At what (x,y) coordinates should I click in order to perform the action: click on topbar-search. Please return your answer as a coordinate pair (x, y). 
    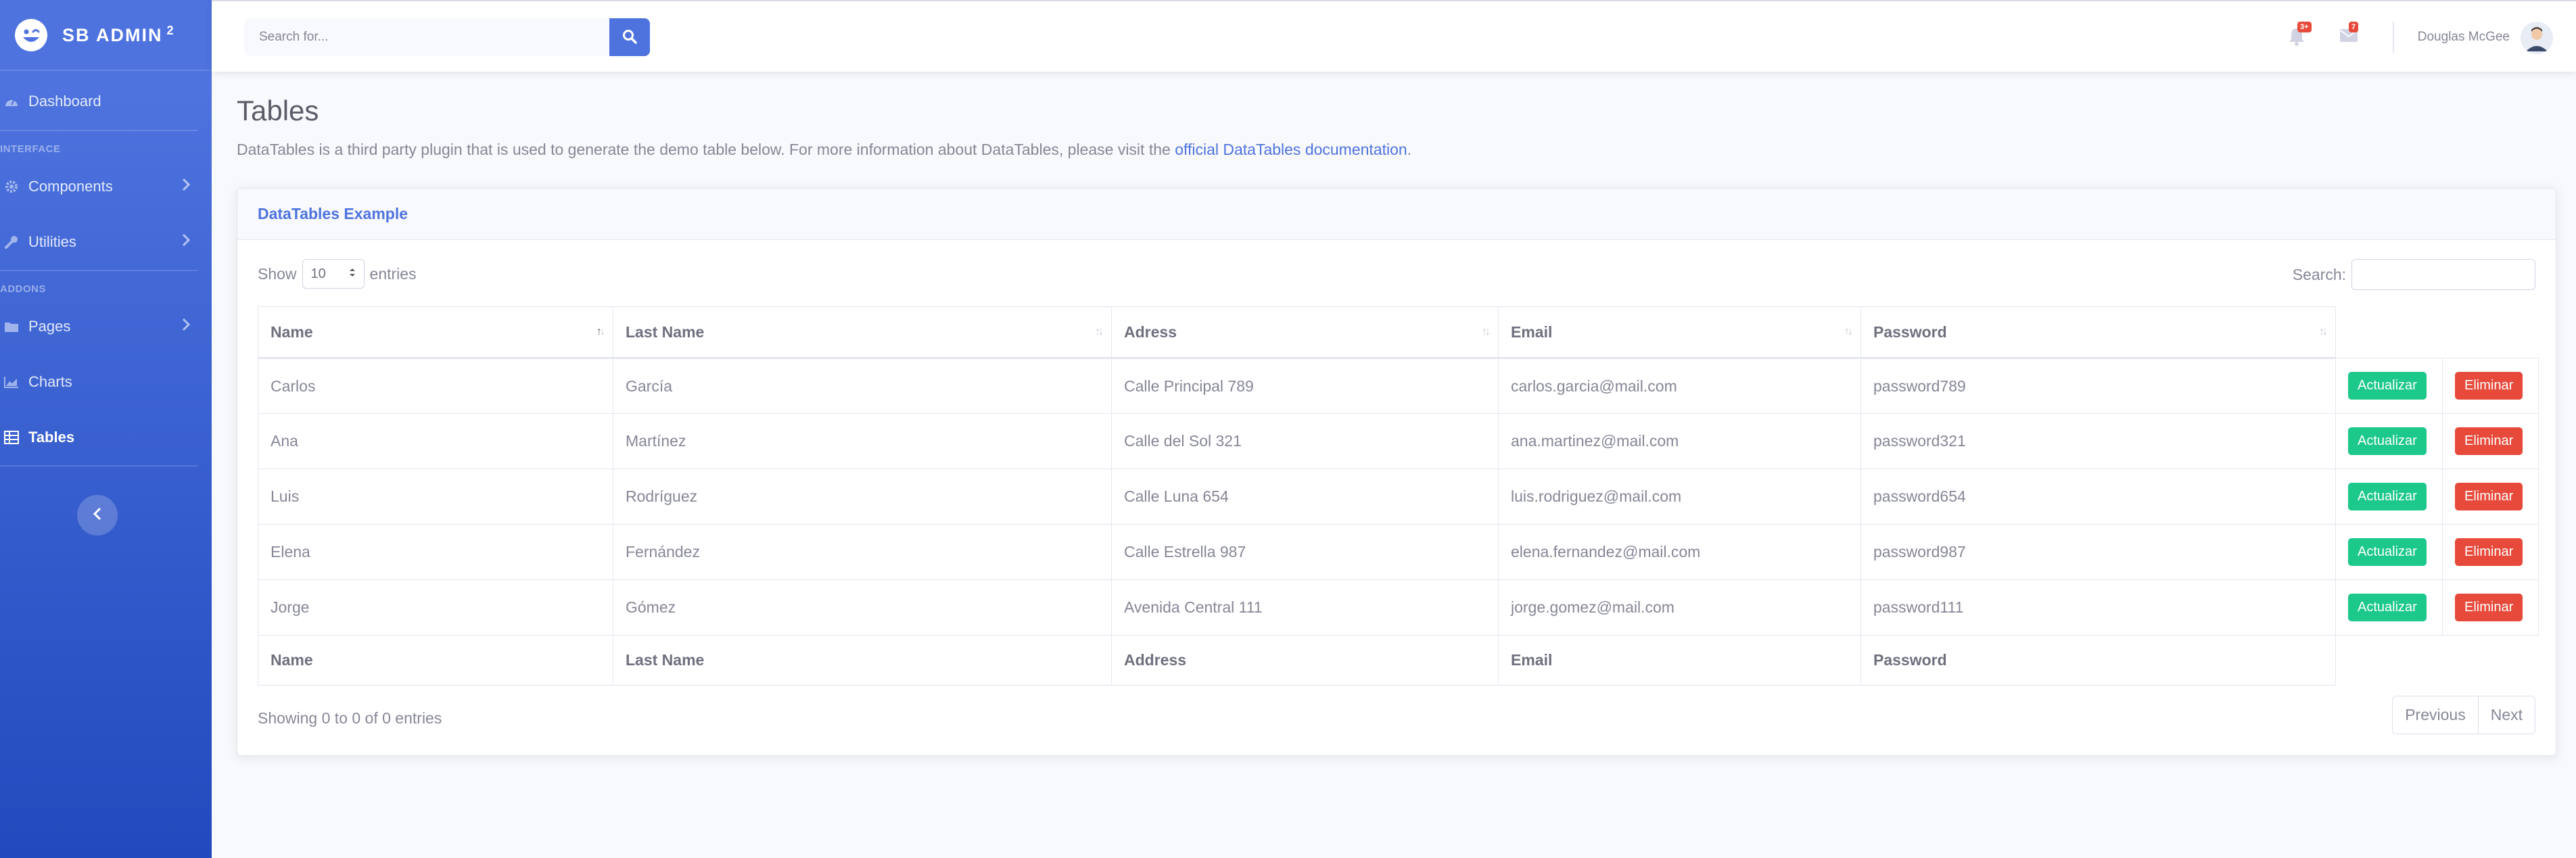
    Looking at the image, I should click on (447, 37).